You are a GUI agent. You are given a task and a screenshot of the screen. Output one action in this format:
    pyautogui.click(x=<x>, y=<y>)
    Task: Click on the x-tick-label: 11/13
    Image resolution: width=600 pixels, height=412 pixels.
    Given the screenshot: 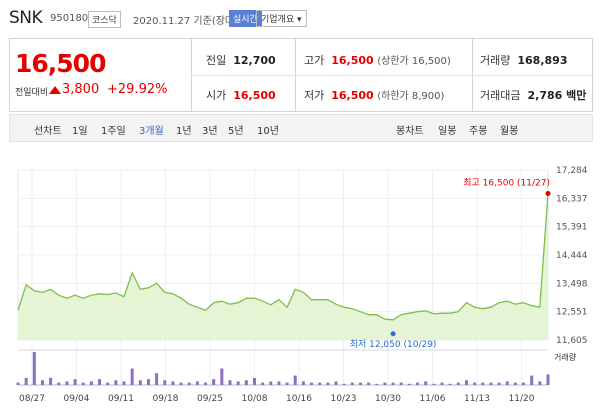 What is the action you would take?
    pyautogui.click(x=477, y=399)
    